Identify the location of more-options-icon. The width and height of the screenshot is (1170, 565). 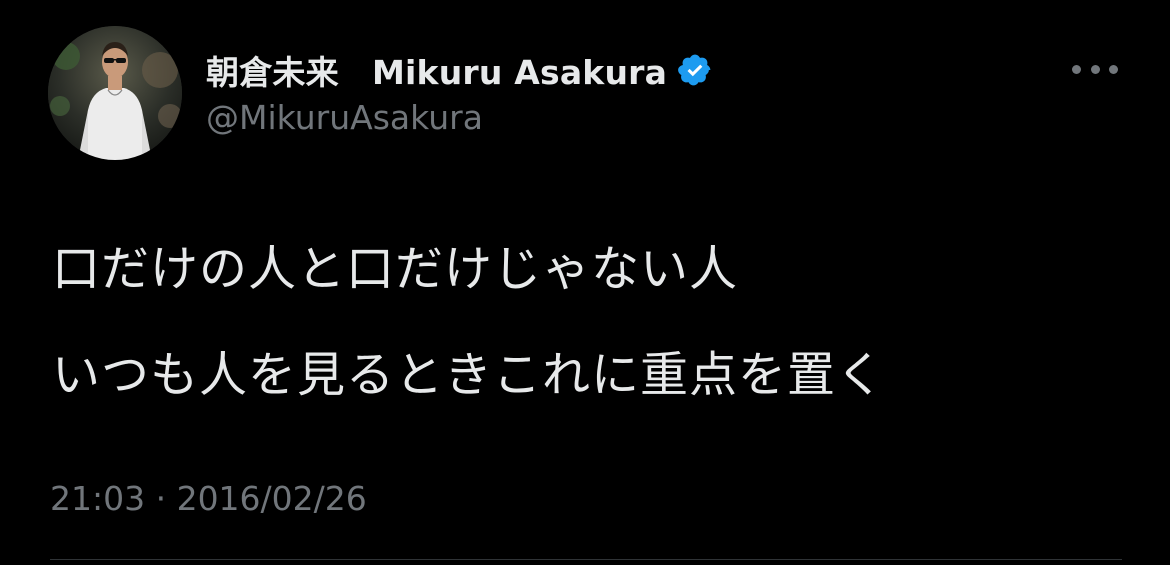
(1095, 69).